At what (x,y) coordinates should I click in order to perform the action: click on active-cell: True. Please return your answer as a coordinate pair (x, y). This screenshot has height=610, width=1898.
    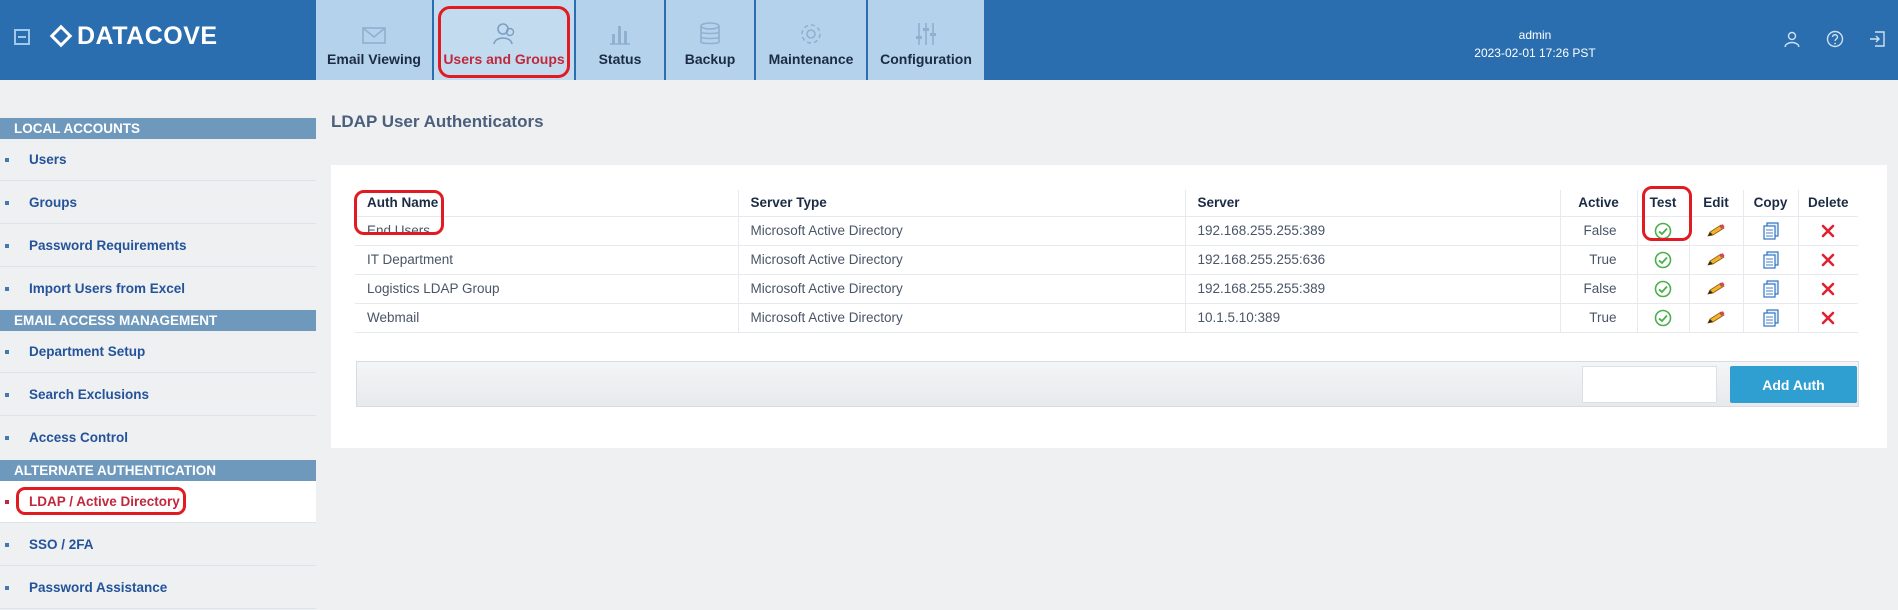
    Looking at the image, I should click on (1599, 318).